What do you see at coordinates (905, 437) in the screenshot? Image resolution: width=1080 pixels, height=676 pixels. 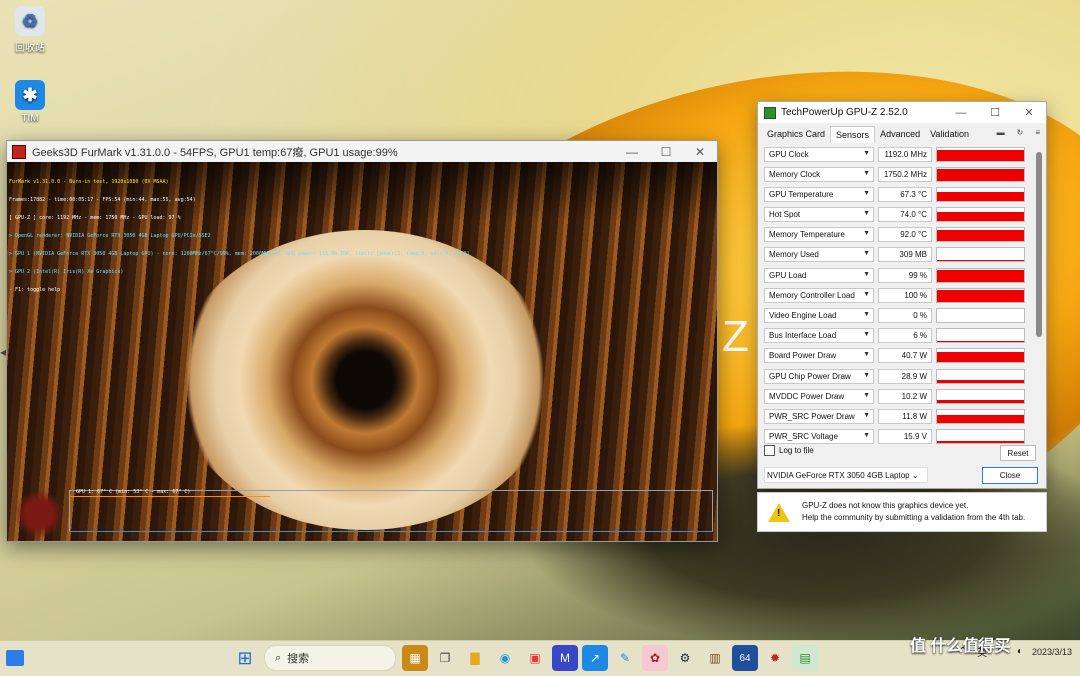 I see `sensor-value: 15.9 V` at bounding box center [905, 437].